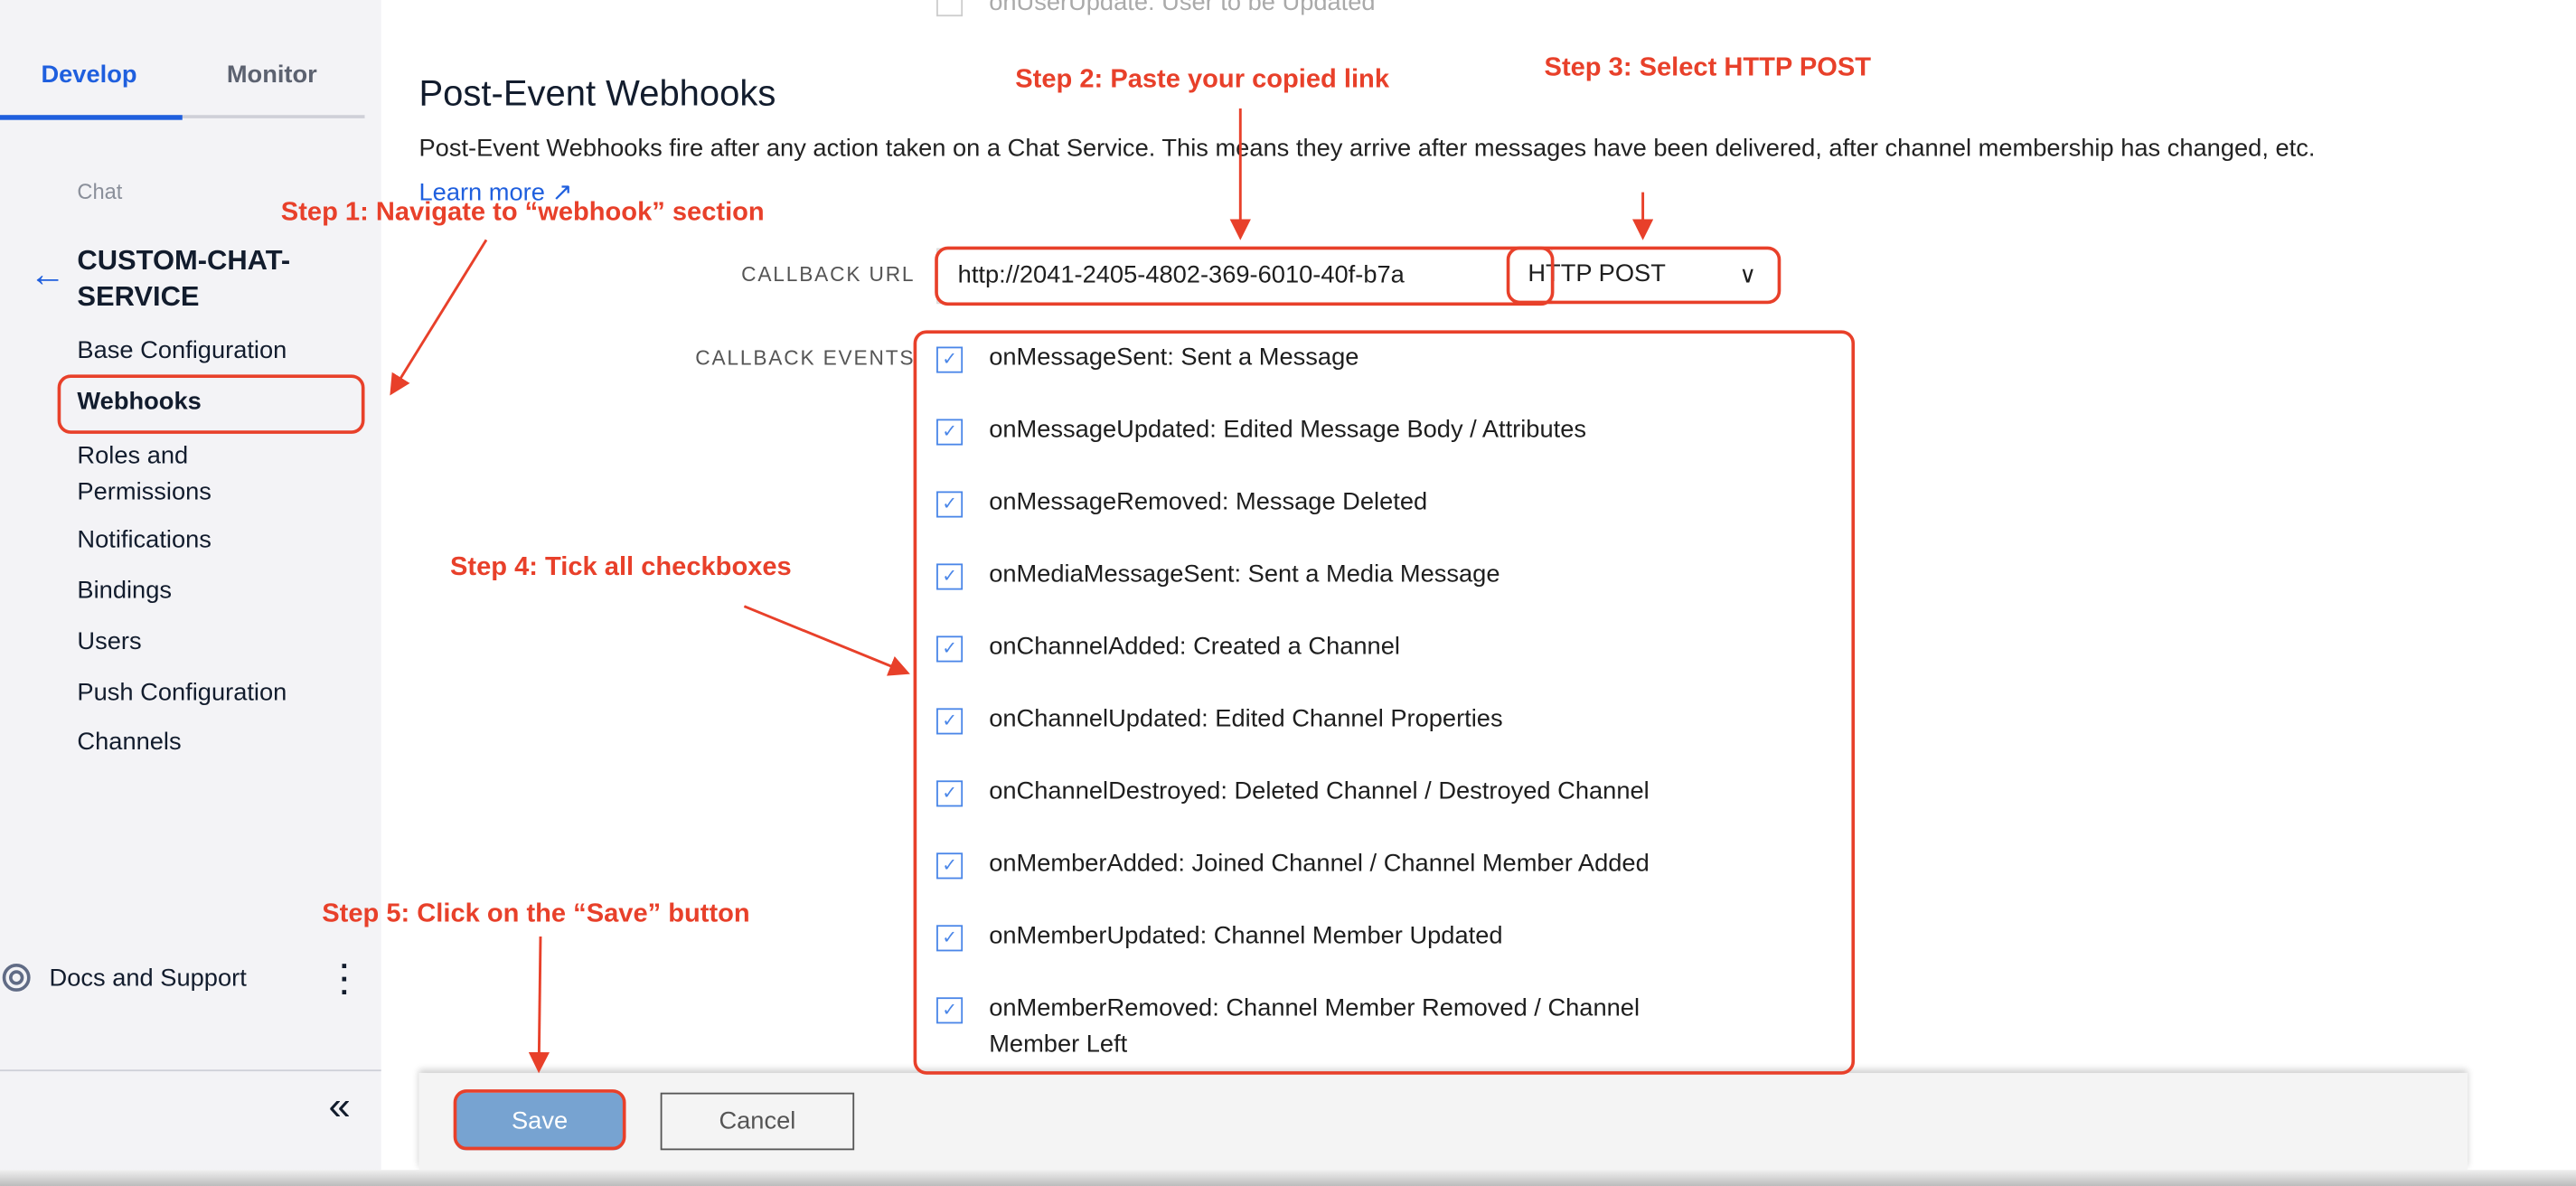 Image resolution: width=2576 pixels, height=1186 pixels. Describe the element at coordinates (826, 640) in the screenshot. I see `arrow-step4` at that location.